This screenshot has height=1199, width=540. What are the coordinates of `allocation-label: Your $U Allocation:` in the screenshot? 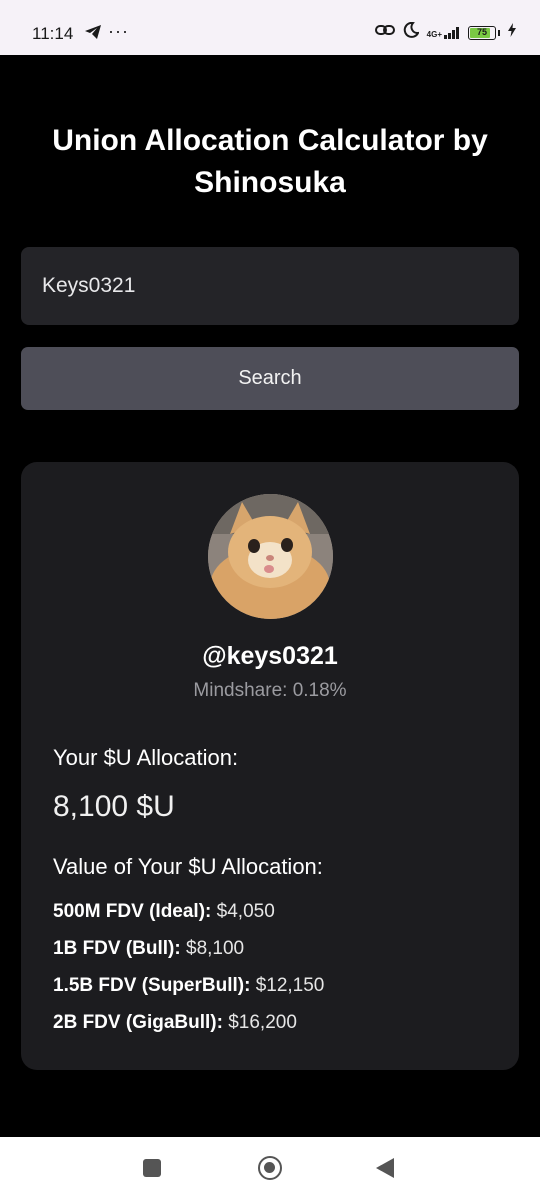 It's located at (146, 757).